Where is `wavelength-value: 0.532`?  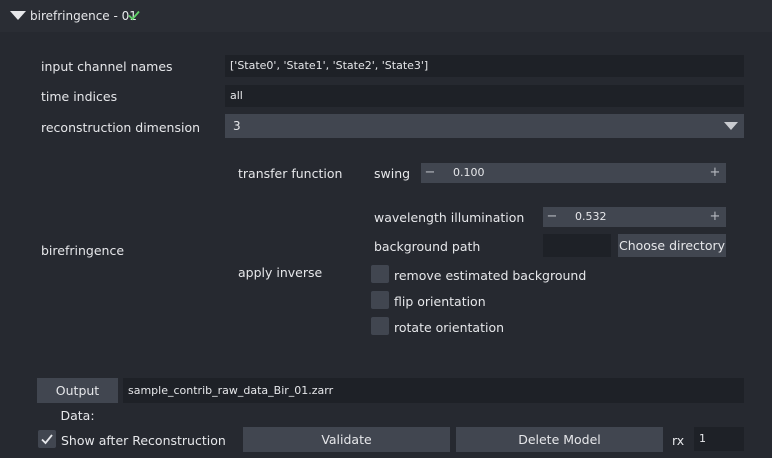
wavelength-value: 0.532 is located at coordinates (591, 216).